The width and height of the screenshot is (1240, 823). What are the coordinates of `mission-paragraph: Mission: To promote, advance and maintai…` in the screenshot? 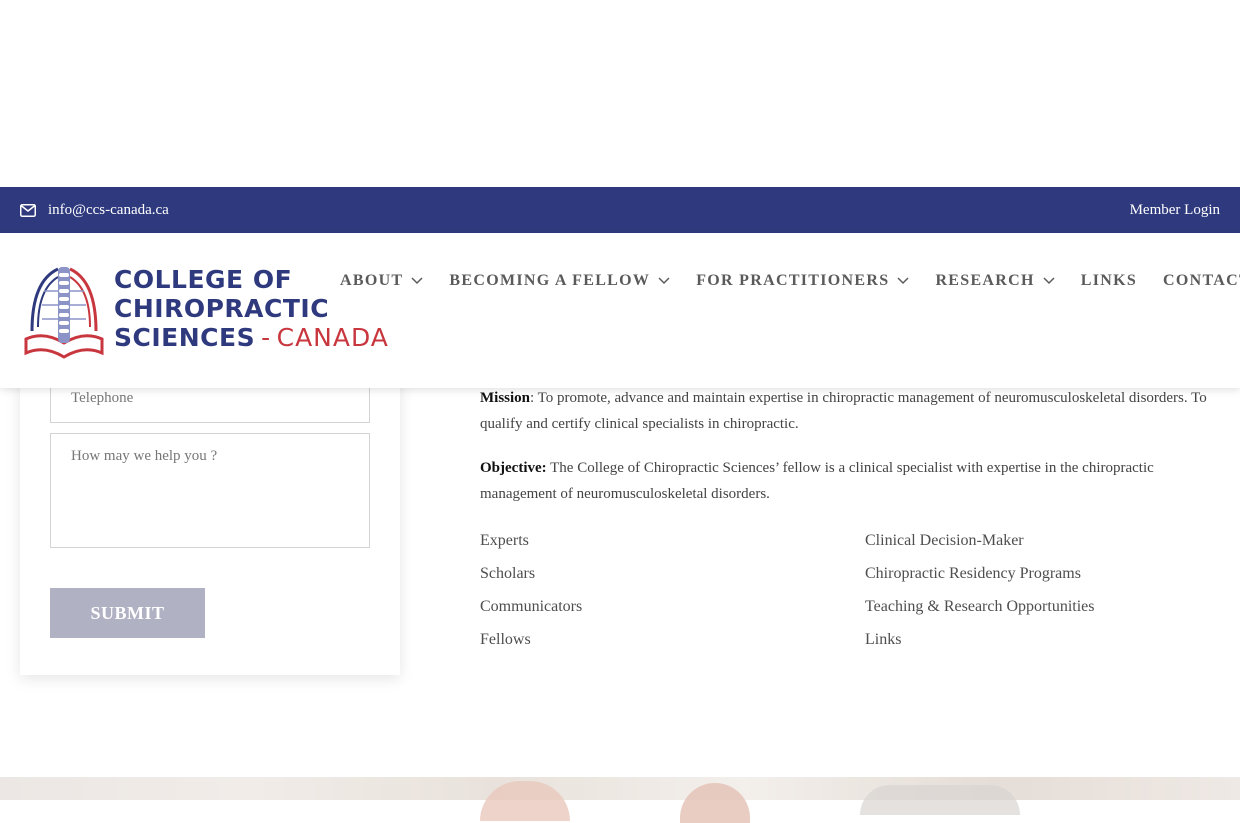 It's located at (847, 411).